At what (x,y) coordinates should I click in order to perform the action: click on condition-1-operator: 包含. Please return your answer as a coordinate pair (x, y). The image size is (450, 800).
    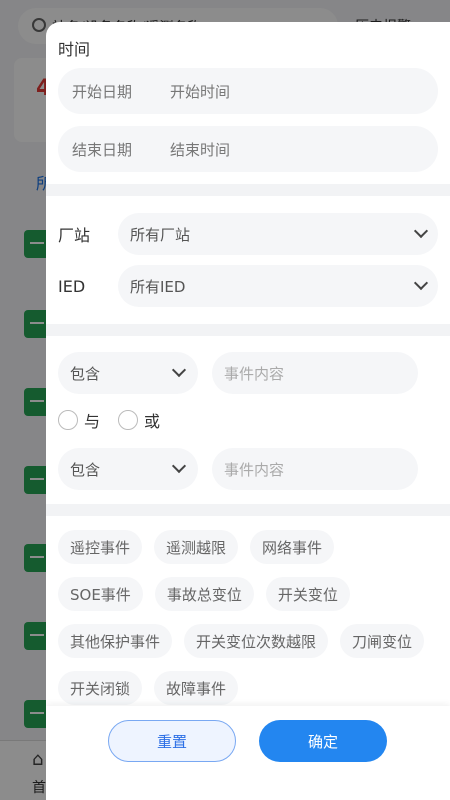
    Looking at the image, I should click on (85, 373).